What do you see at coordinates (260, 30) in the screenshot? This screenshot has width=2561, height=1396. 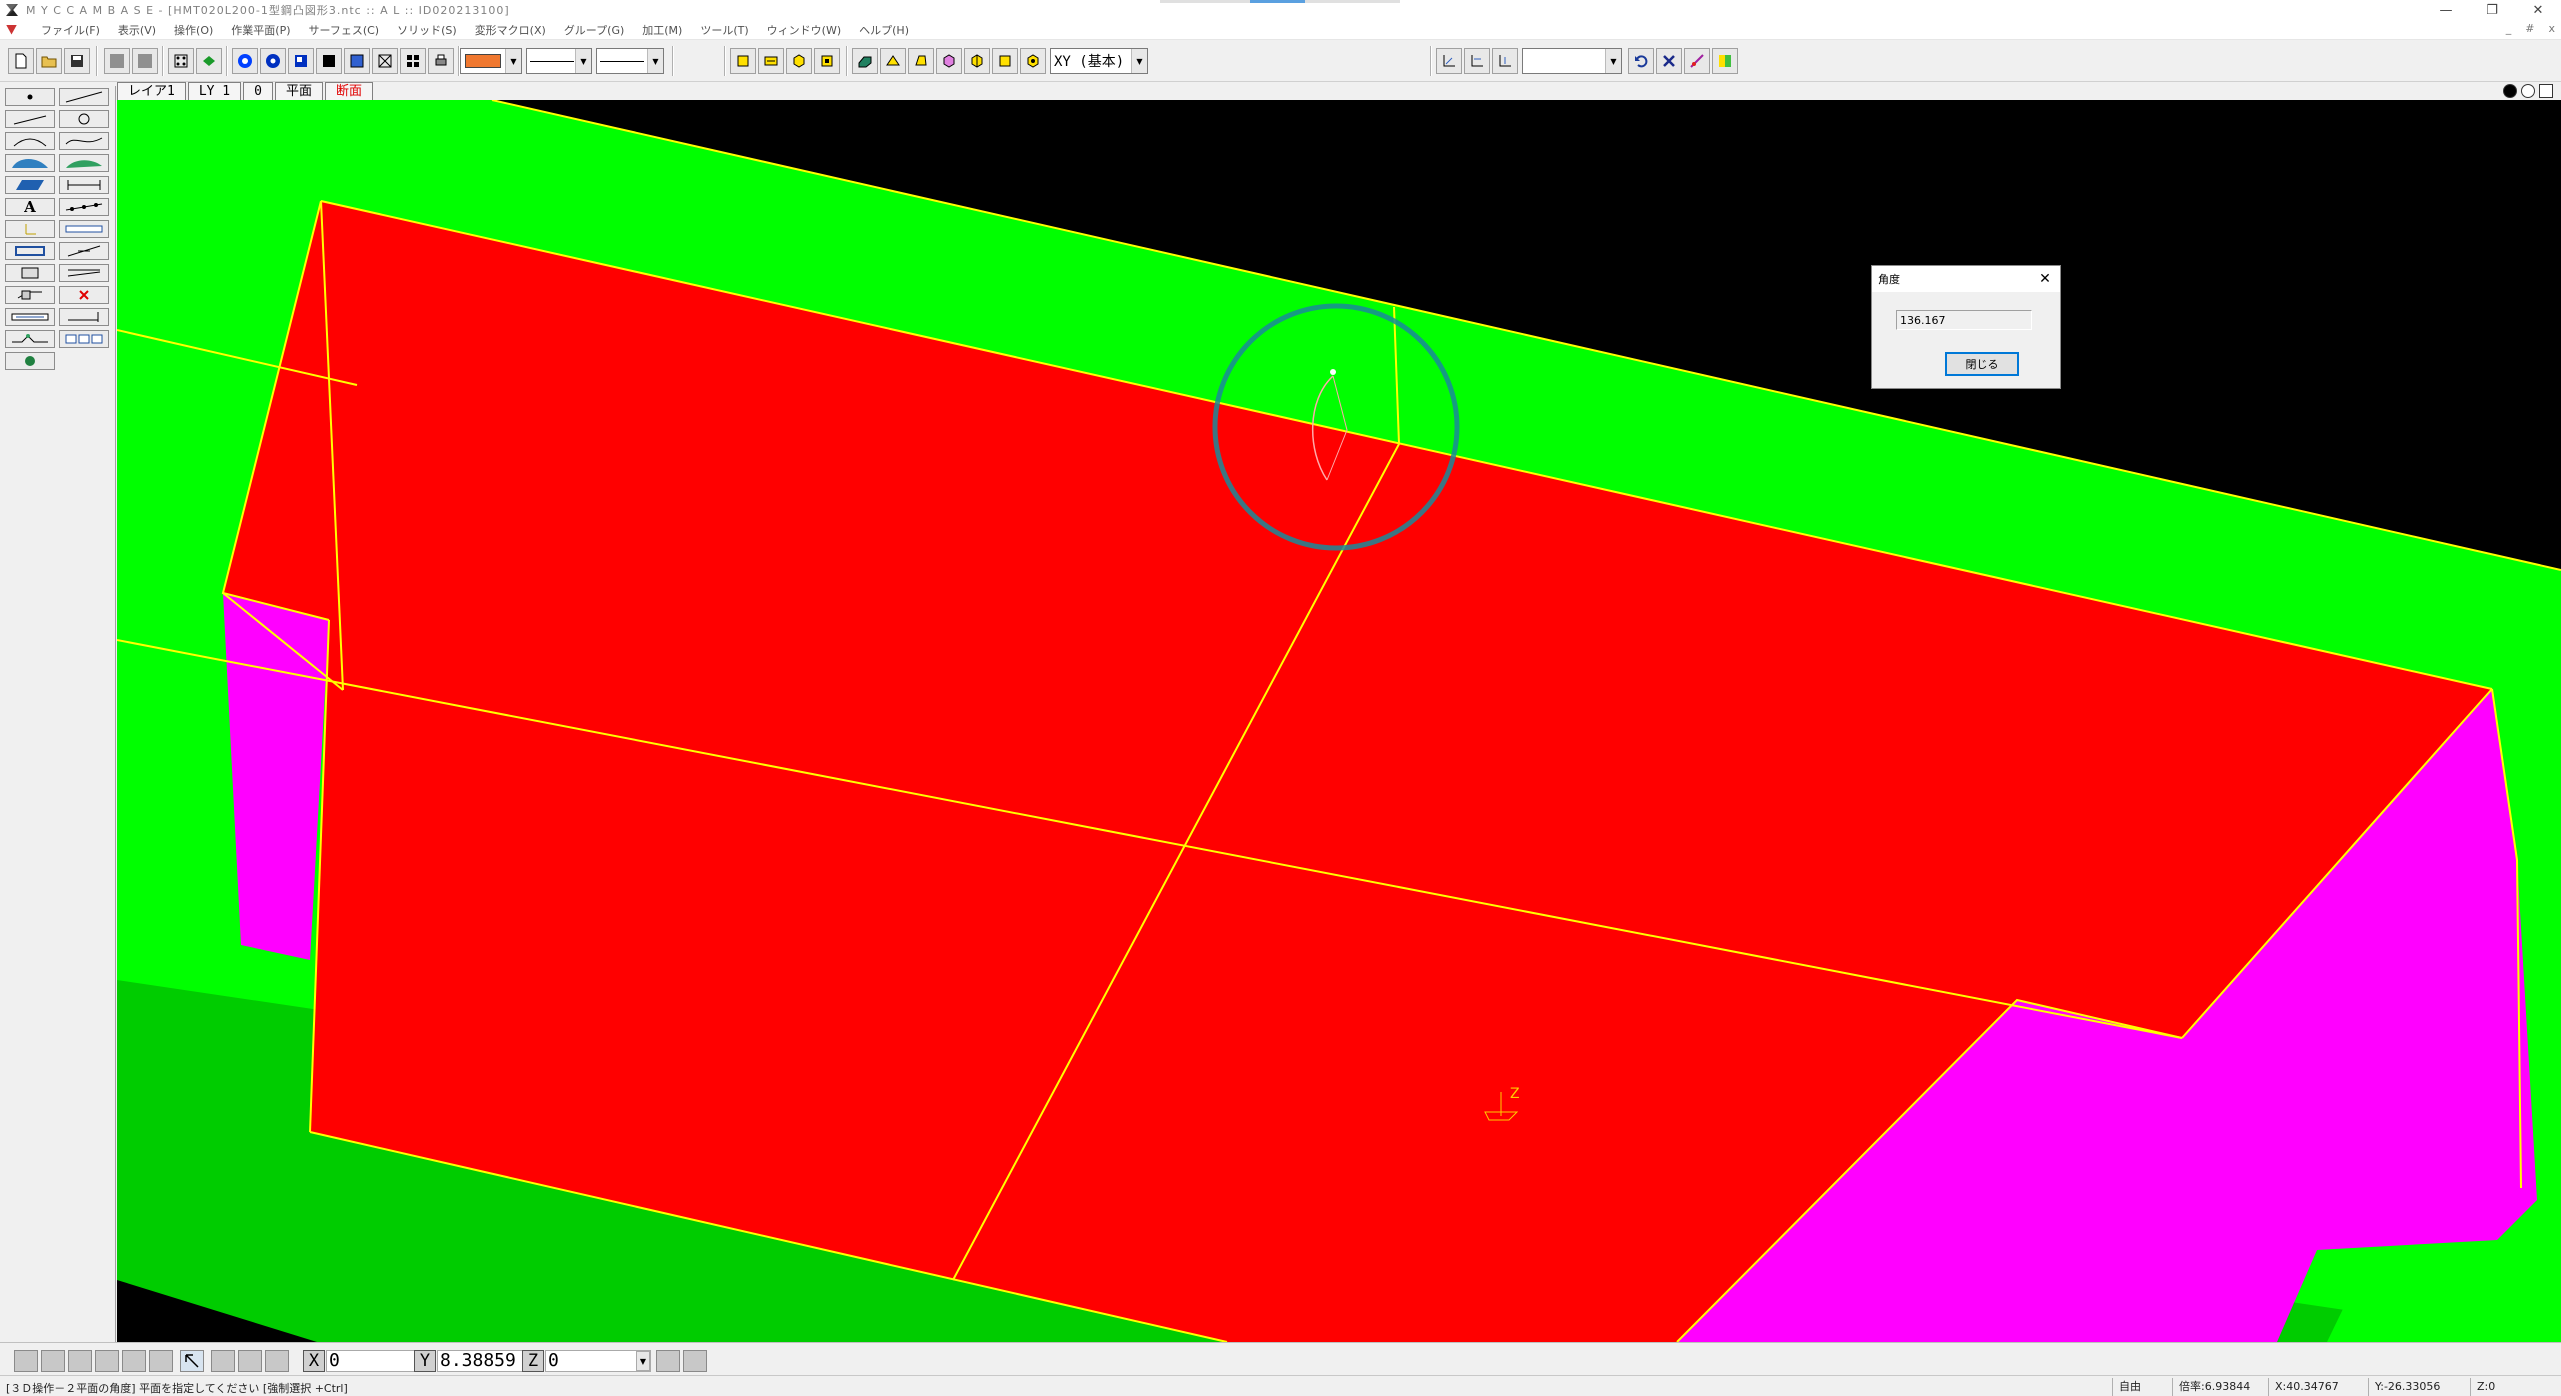 I see `menu-work-plane: 作業平面(P)` at bounding box center [260, 30].